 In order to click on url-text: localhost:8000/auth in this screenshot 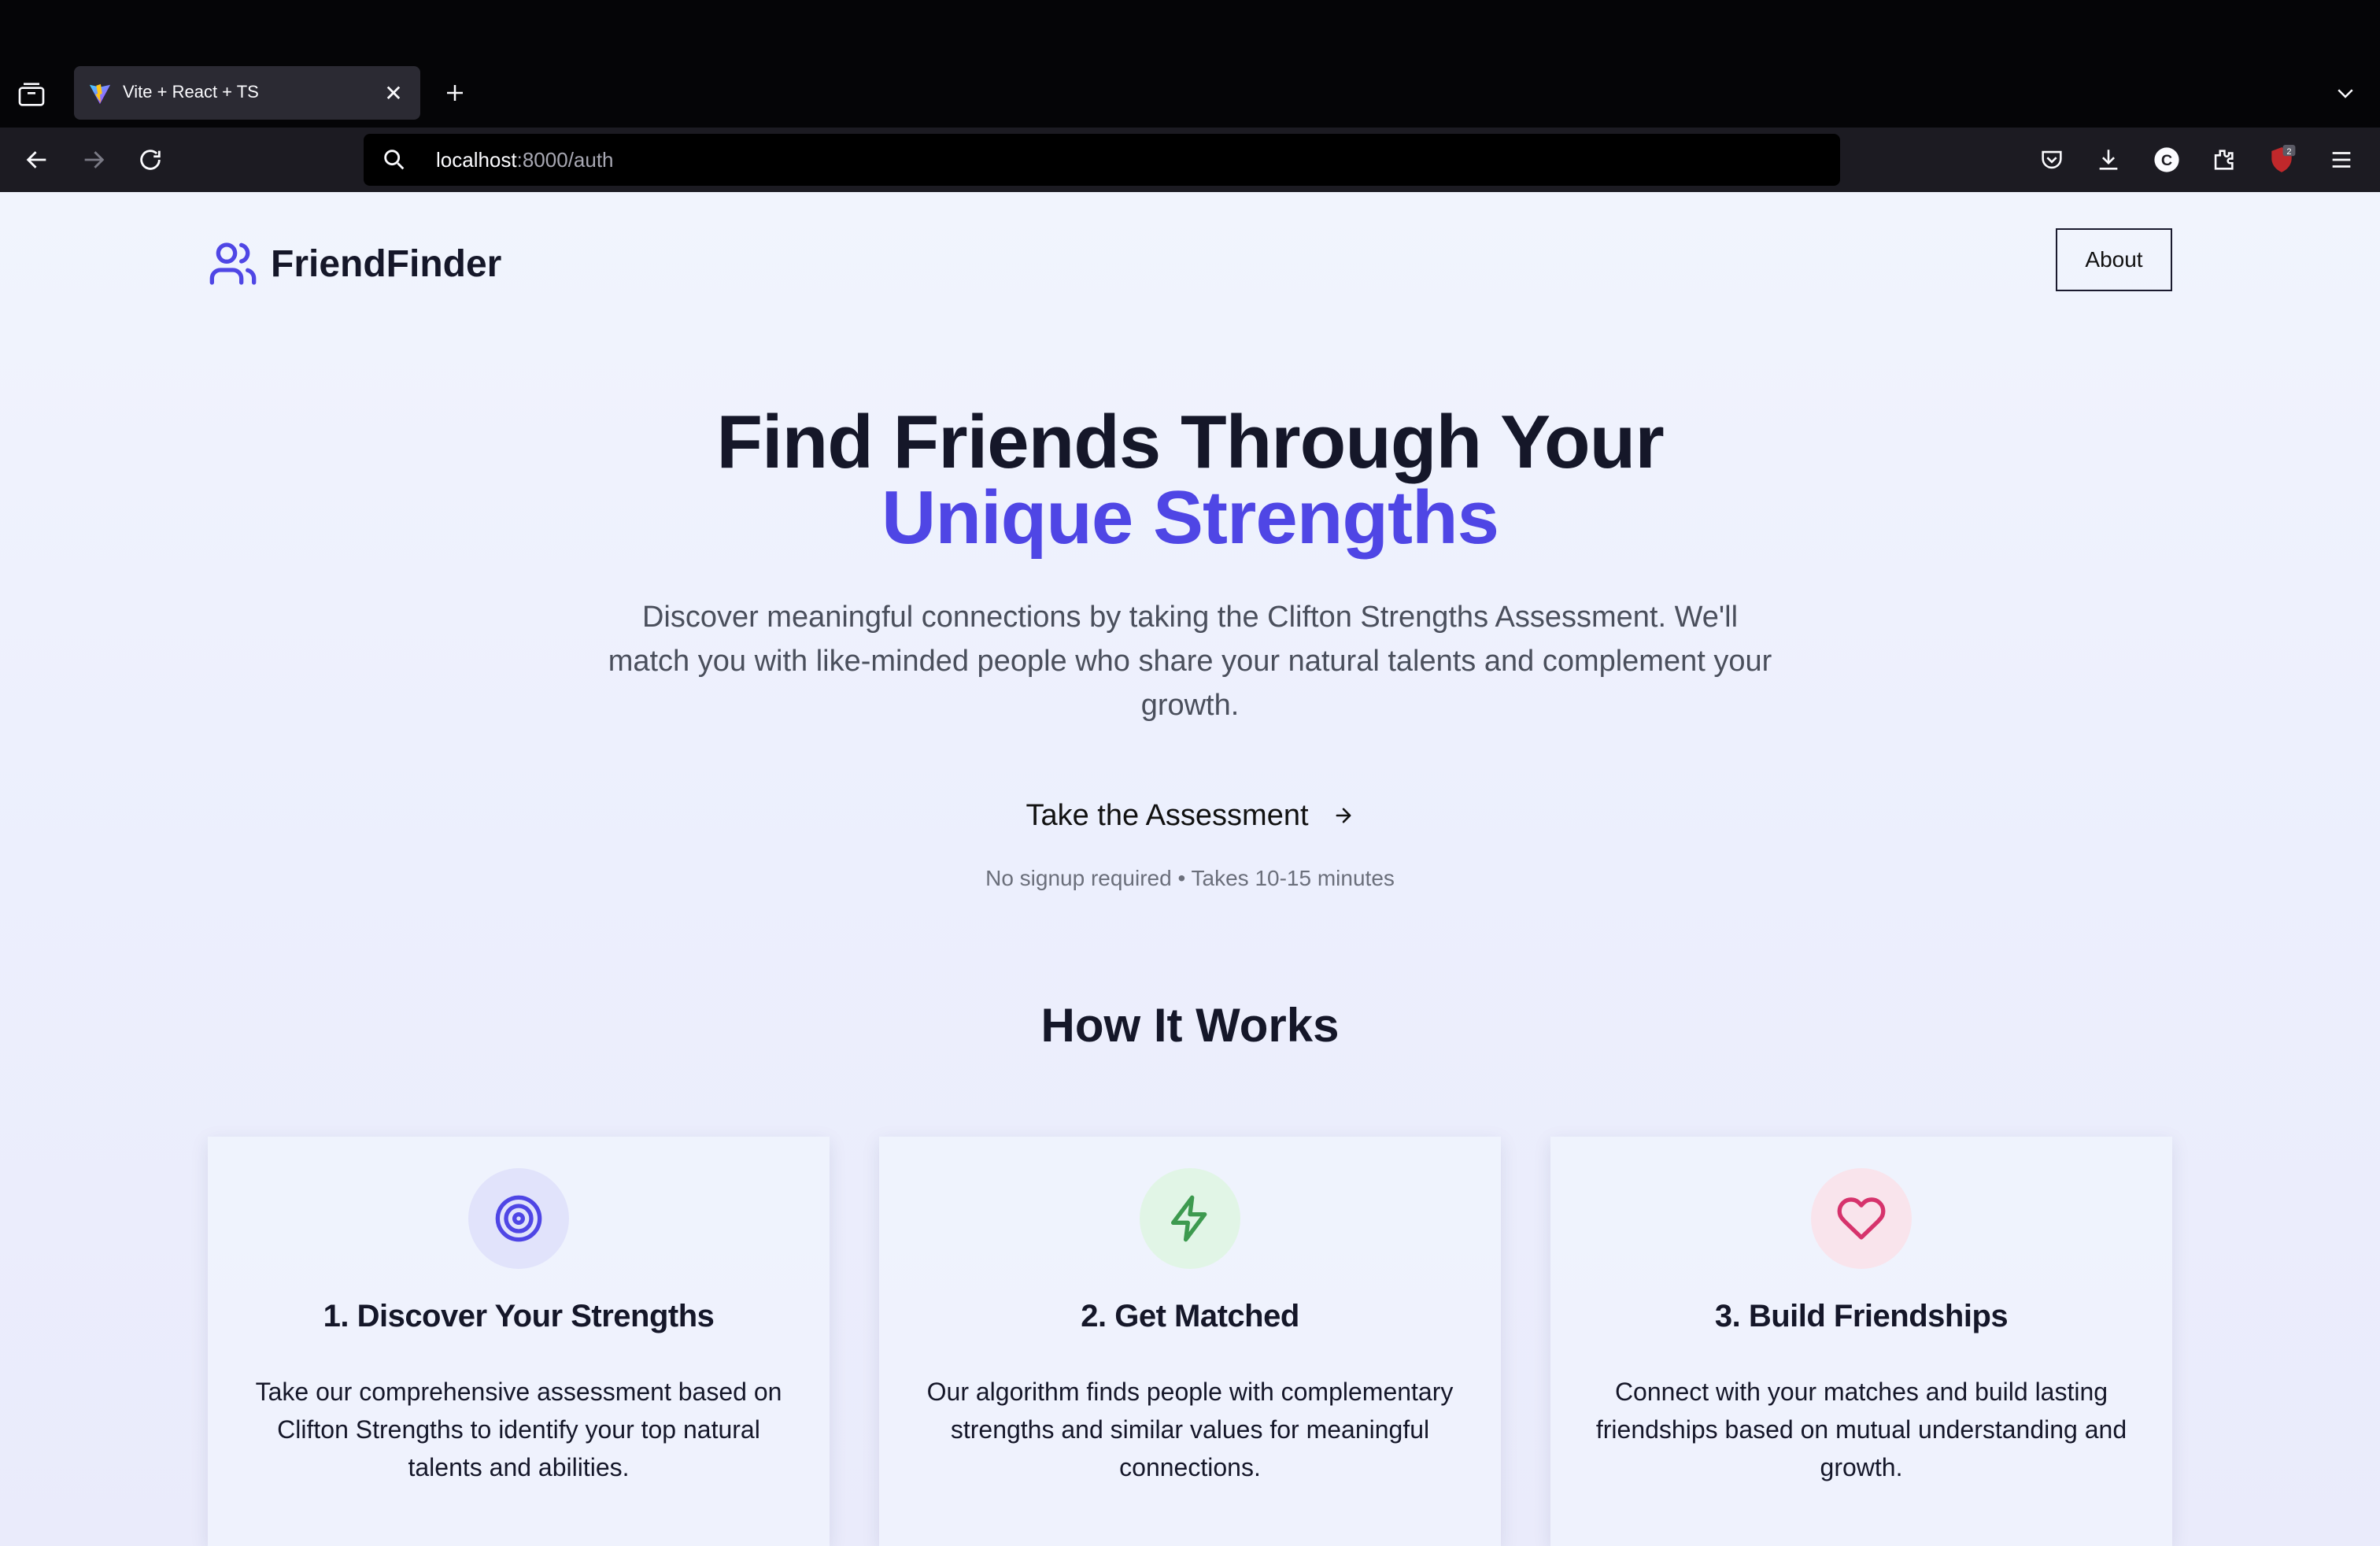, I will do `click(525, 160)`.